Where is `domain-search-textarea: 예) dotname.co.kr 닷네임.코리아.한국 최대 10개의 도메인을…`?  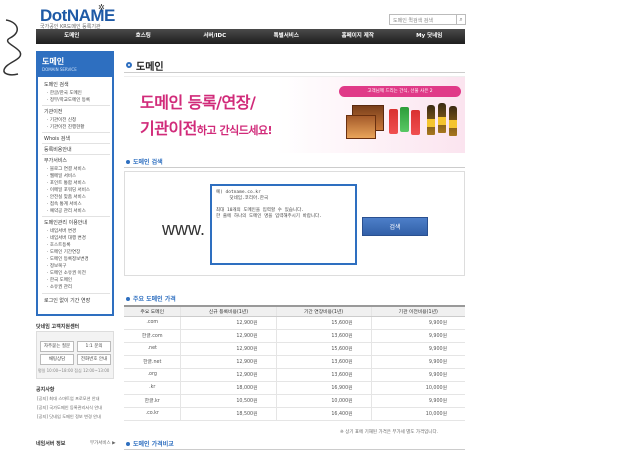
domain-search-textarea: 예) dotname.co.kr 닷네임.코리아.한국 최대 10개의 도메인을… is located at coordinates (283, 224).